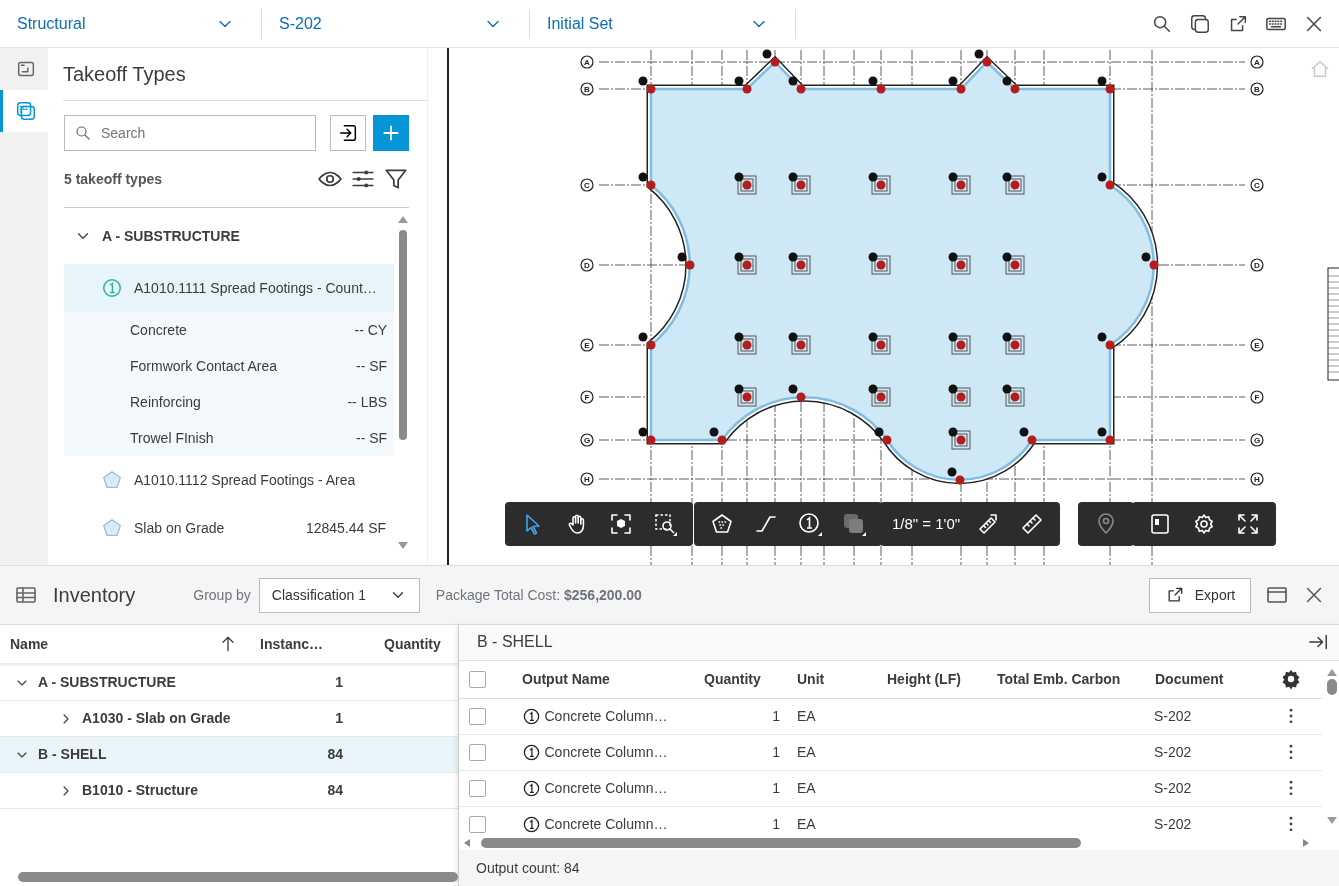  What do you see at coordinates (831, 679) in the screenshot?
I see `column-header: Unit` at bounding box center [831, 679].